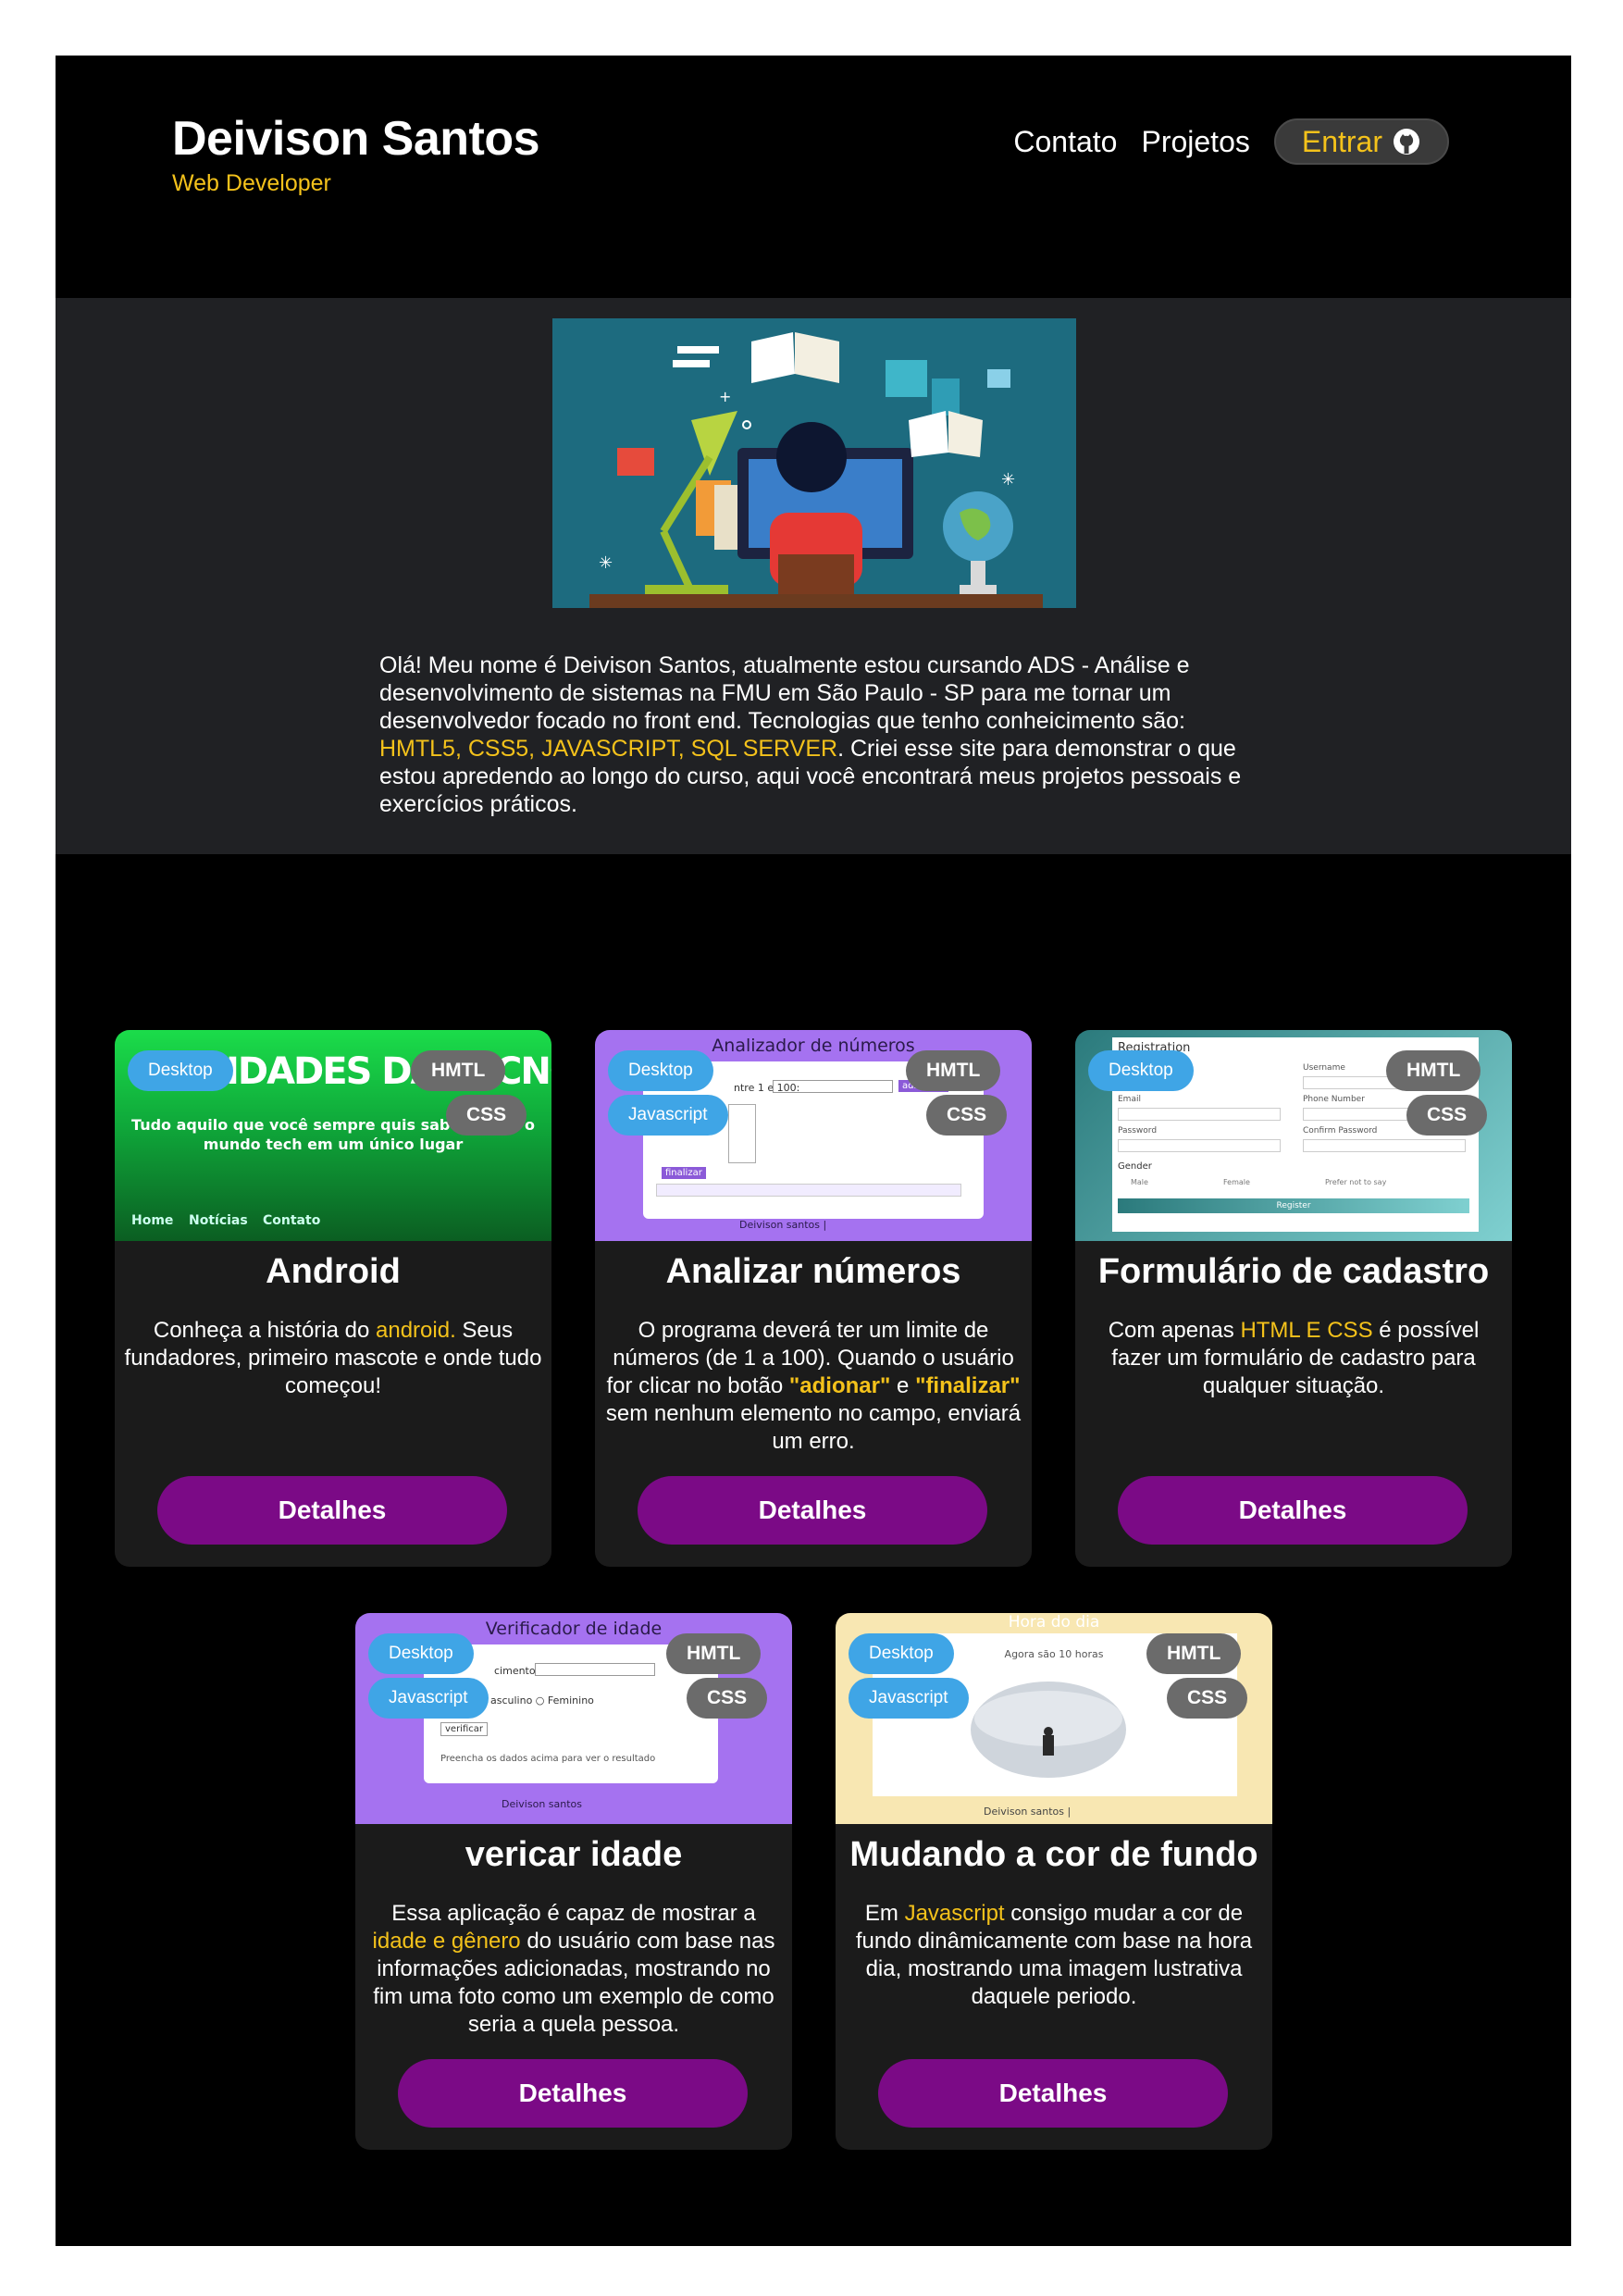 The image size is (1623, 2296). Describe the element at coordinates (574, 1855) in the screenshot. I see `project-title: vericar idade` at that location.